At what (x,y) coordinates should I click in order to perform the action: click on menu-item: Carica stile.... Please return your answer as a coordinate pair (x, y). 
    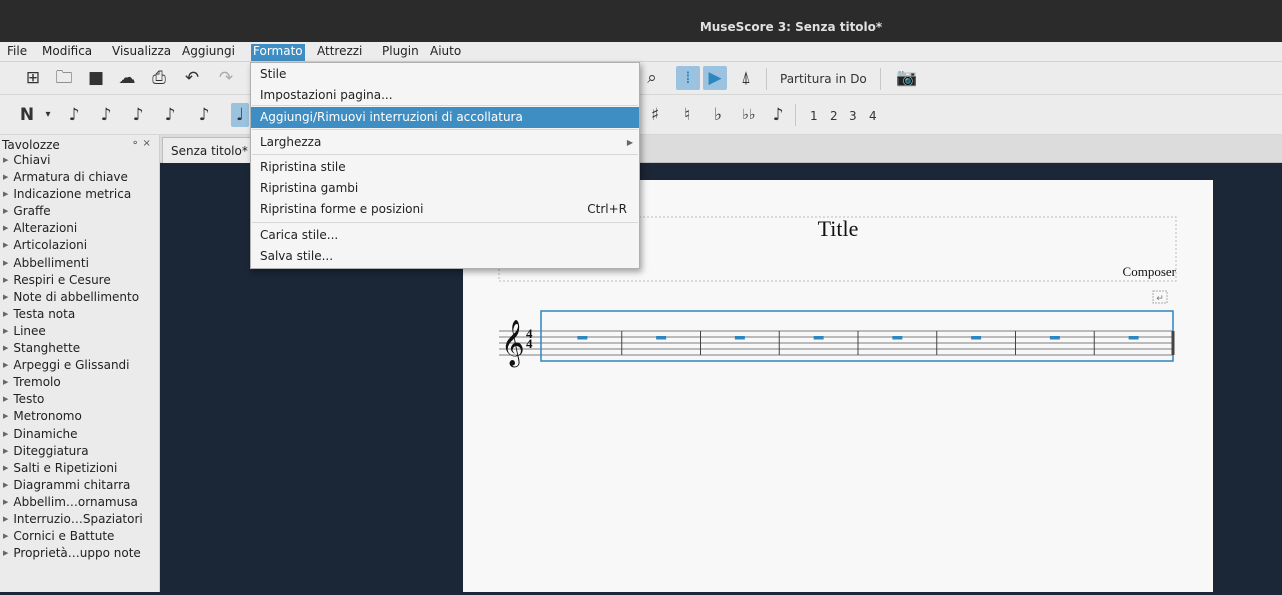
    Looking at the image, I should click on (445, 235).